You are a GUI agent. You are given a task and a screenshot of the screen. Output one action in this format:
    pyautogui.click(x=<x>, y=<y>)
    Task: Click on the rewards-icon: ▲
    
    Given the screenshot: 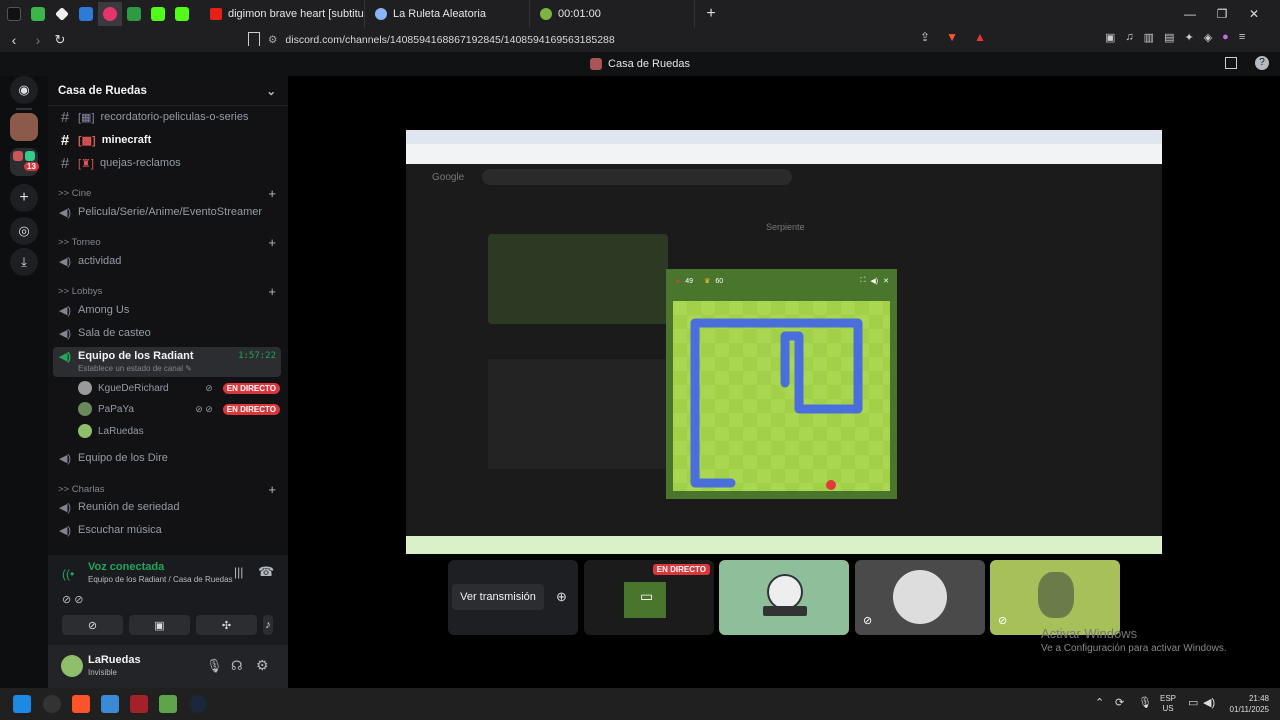 What is the action you would take?
    pyautogui.click(x=980, y=37)
    